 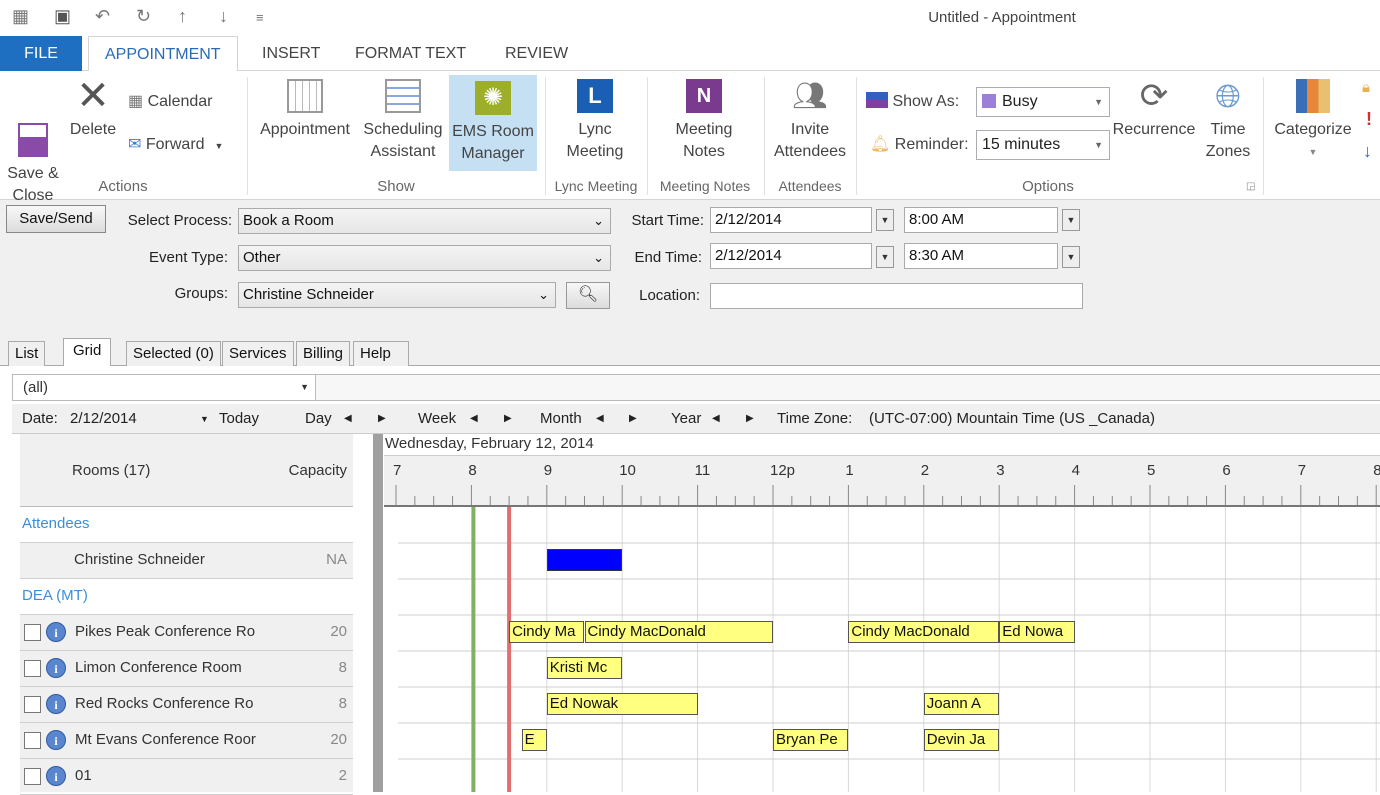 What do you see at coordinates (223, 16) in the screenshot?
I see `down-arrow-icon: ↓` at bounding box center [223, 16].